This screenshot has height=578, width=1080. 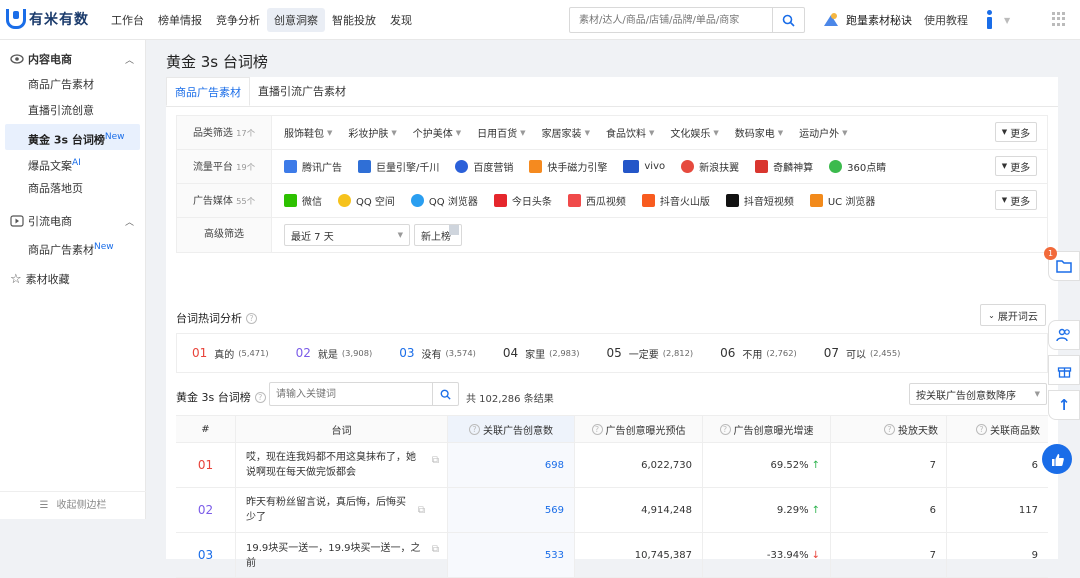 I want to click on users-icon, so click(x=1063, y=335).